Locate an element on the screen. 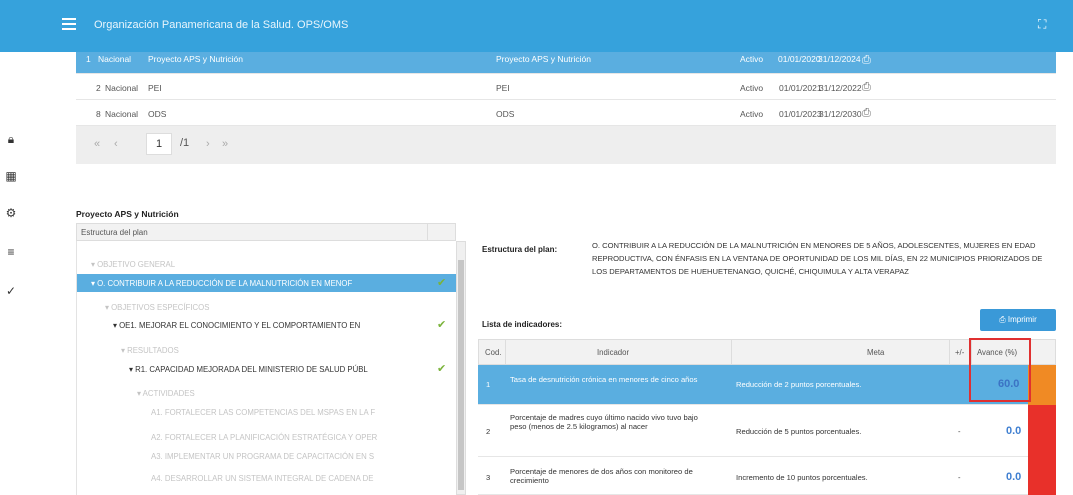 The width and height of the screenshot is (1073, 495). ind-meta: Incremento de 10 puntos porcentuales. is located at coordinates (802, 477).